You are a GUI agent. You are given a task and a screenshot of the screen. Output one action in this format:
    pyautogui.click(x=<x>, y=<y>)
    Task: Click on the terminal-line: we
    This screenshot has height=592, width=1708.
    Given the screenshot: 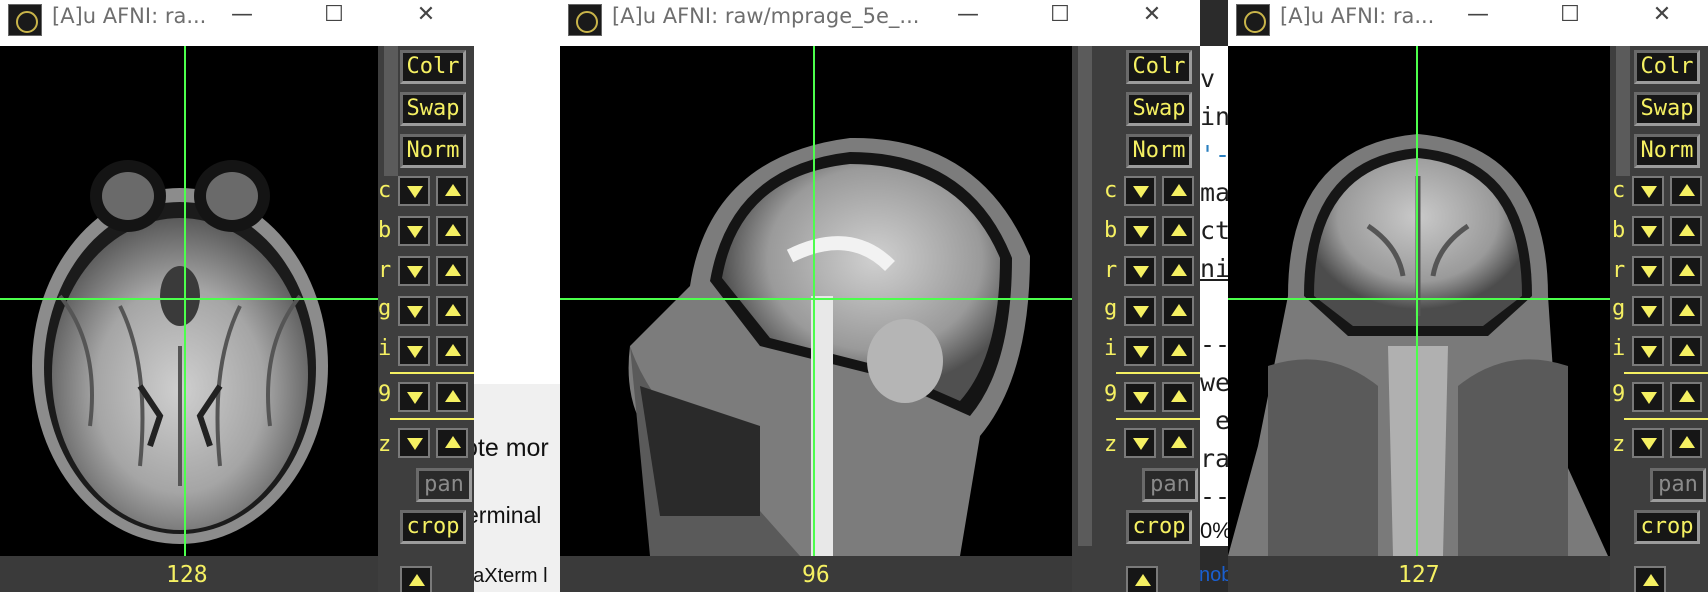 What is the action you would take?
    pyautogui.click(x=1214, y=382)
    